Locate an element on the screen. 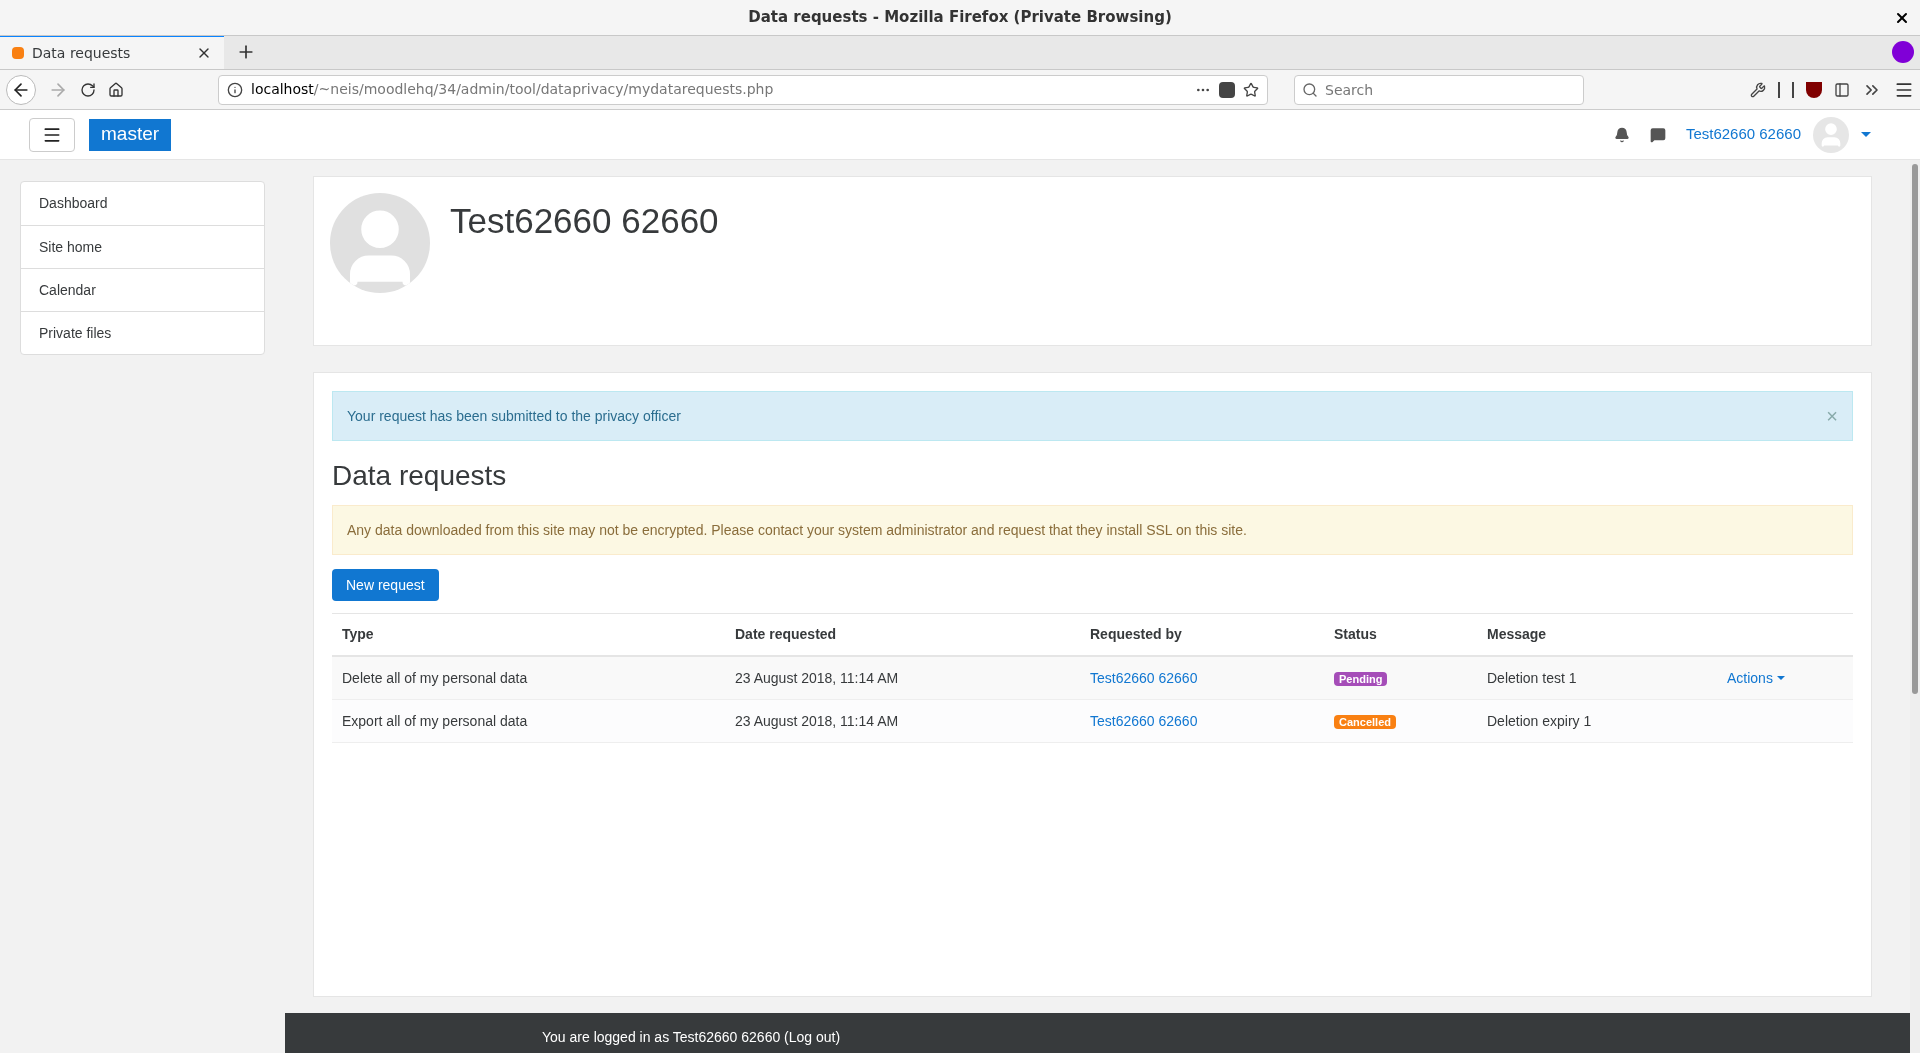 The height and width of the screenshot is (1053, 1920). new-request-button: New request is located at coordinates (385, 585).